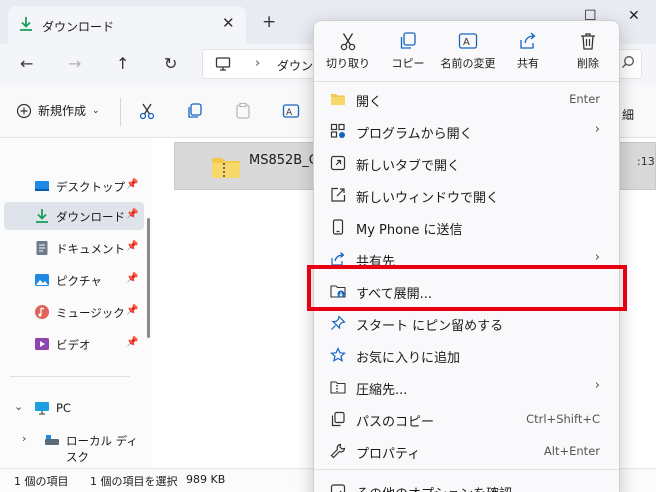  What do you see at coordinates (42, 248) in the screenshot?
I see `document-icon` at bounding box center [42, 248].